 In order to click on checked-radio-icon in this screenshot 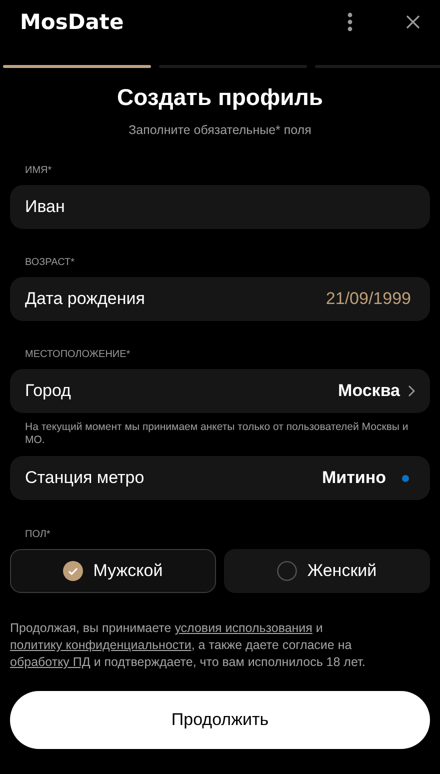, I will do `click(73, 571)`.